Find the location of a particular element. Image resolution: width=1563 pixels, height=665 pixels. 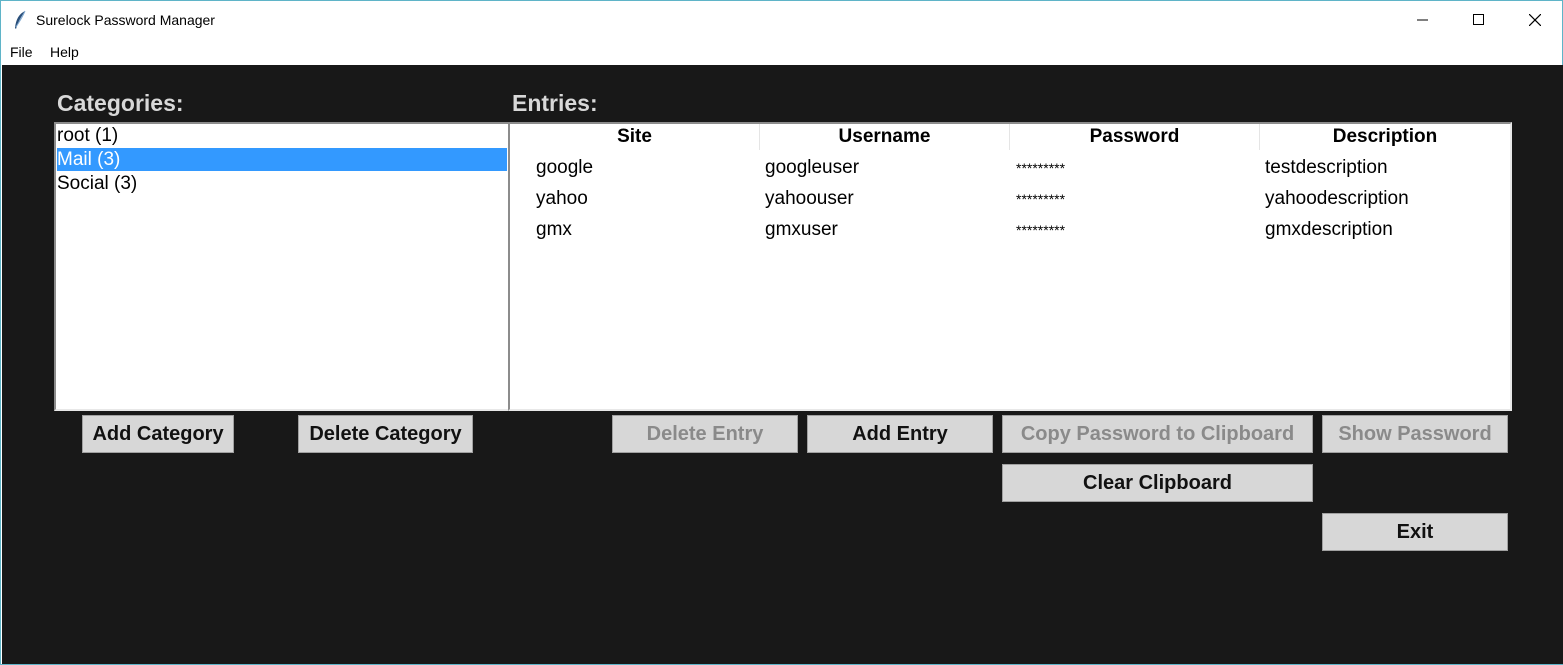

show-password-button: Show Password is located at coordinates (1415, 434).